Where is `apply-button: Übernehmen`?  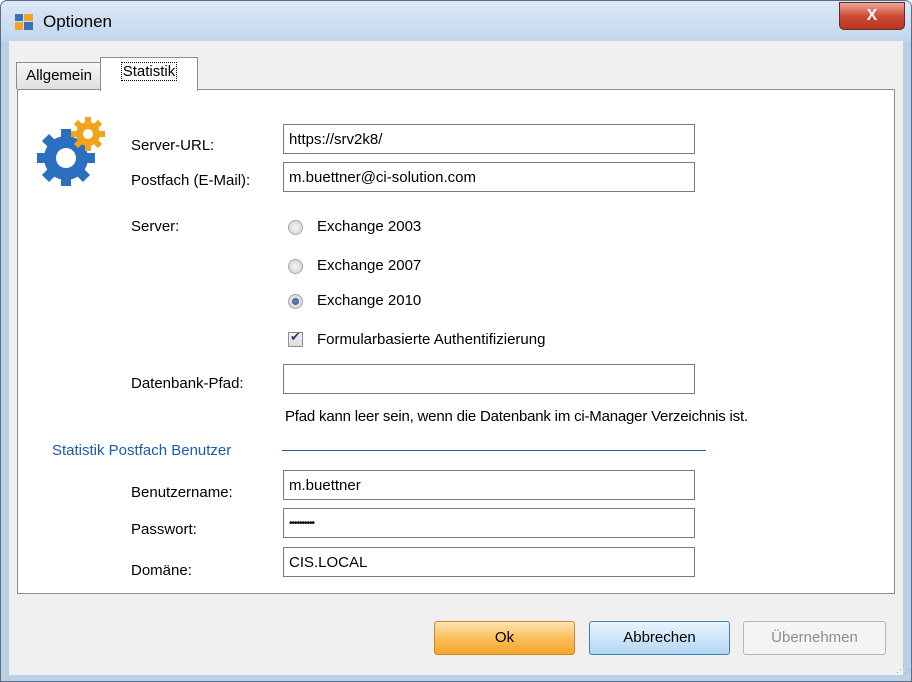
apply-button: Übernehmen is located at coordinates (814, 638).